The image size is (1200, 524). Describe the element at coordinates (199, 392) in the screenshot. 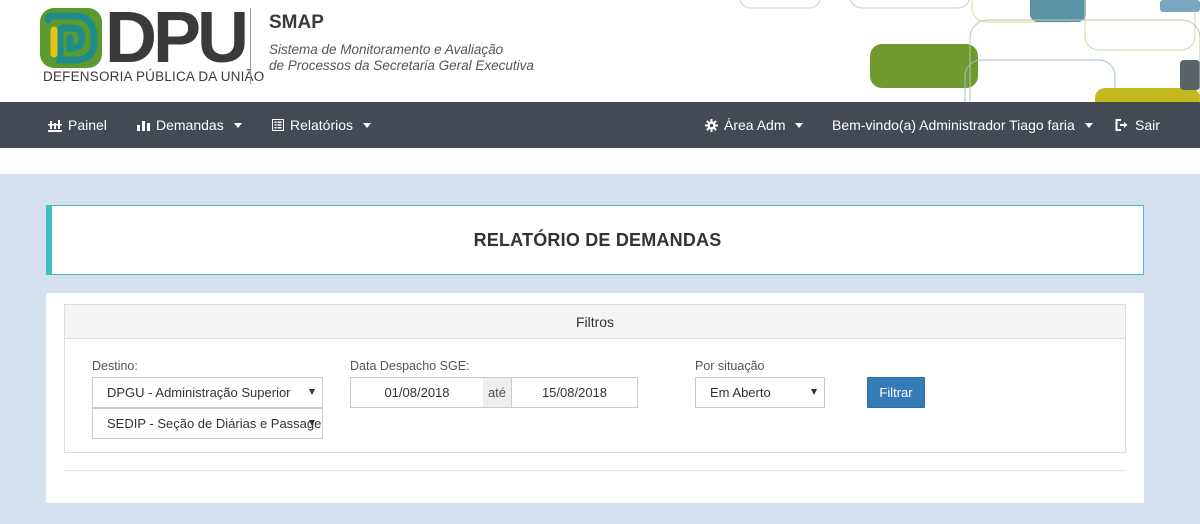

I see `destino-select-value: DPGU - Administração Superior` at that location.